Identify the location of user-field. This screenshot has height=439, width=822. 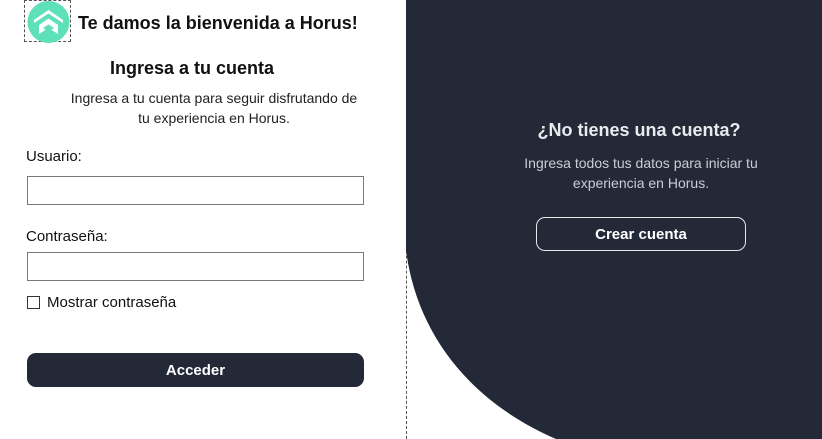
(195, 190).